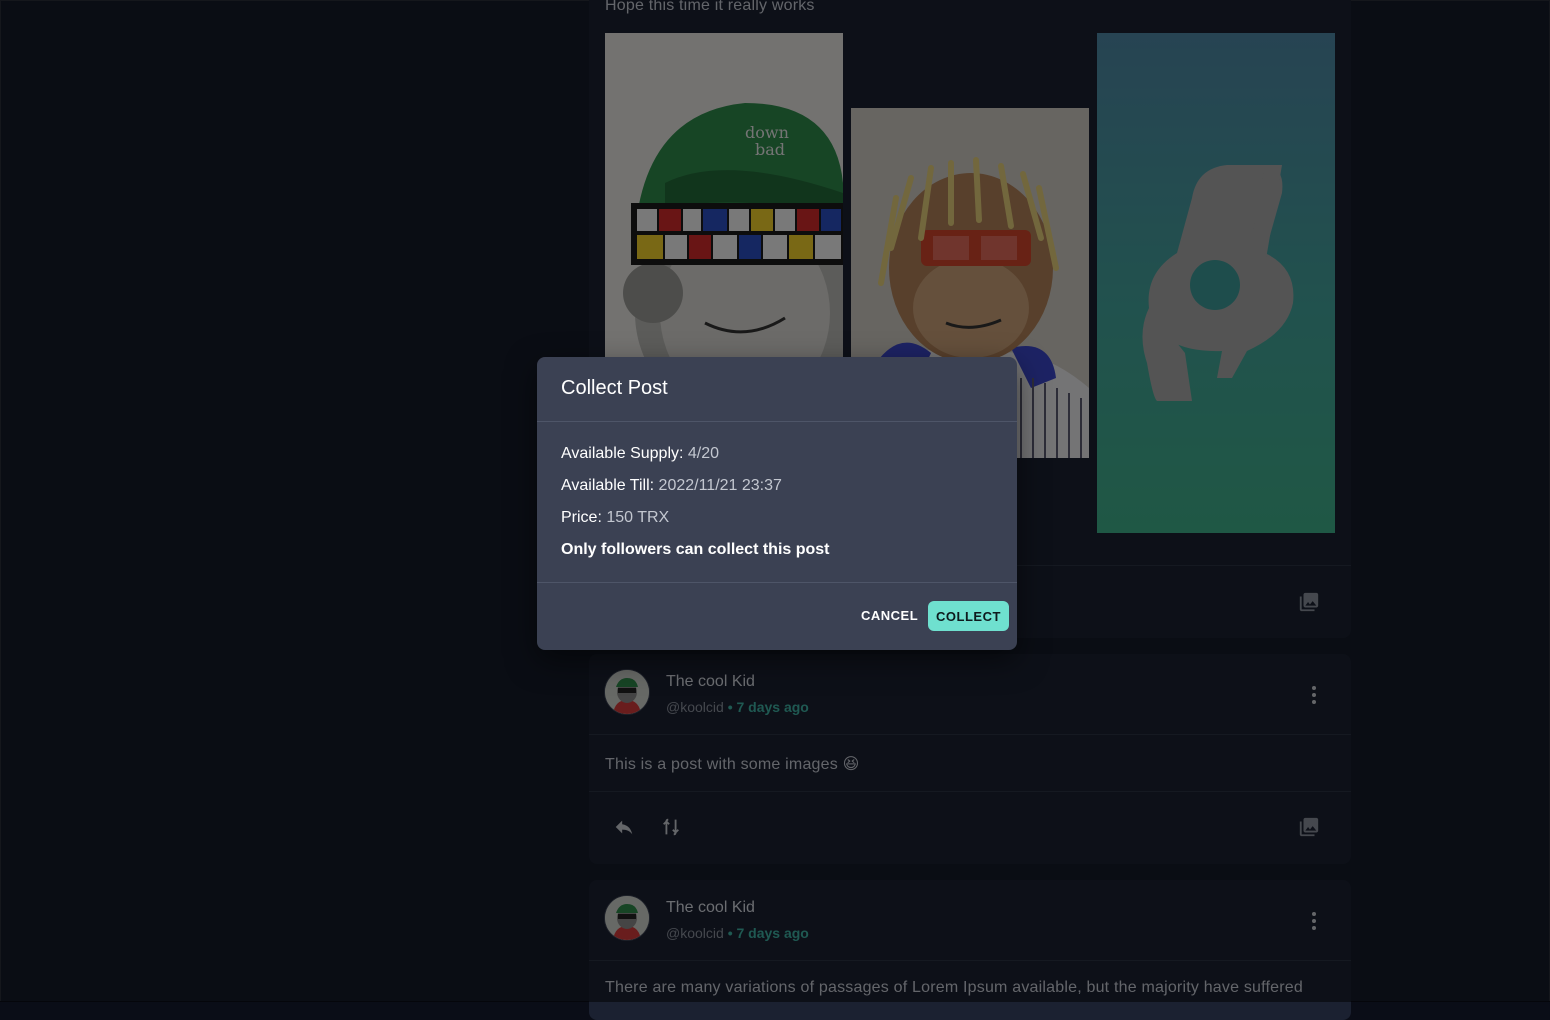 This screenshot has width=1550, height=1020. I want to click on collect-button: COLLECT, so click(968, 616).